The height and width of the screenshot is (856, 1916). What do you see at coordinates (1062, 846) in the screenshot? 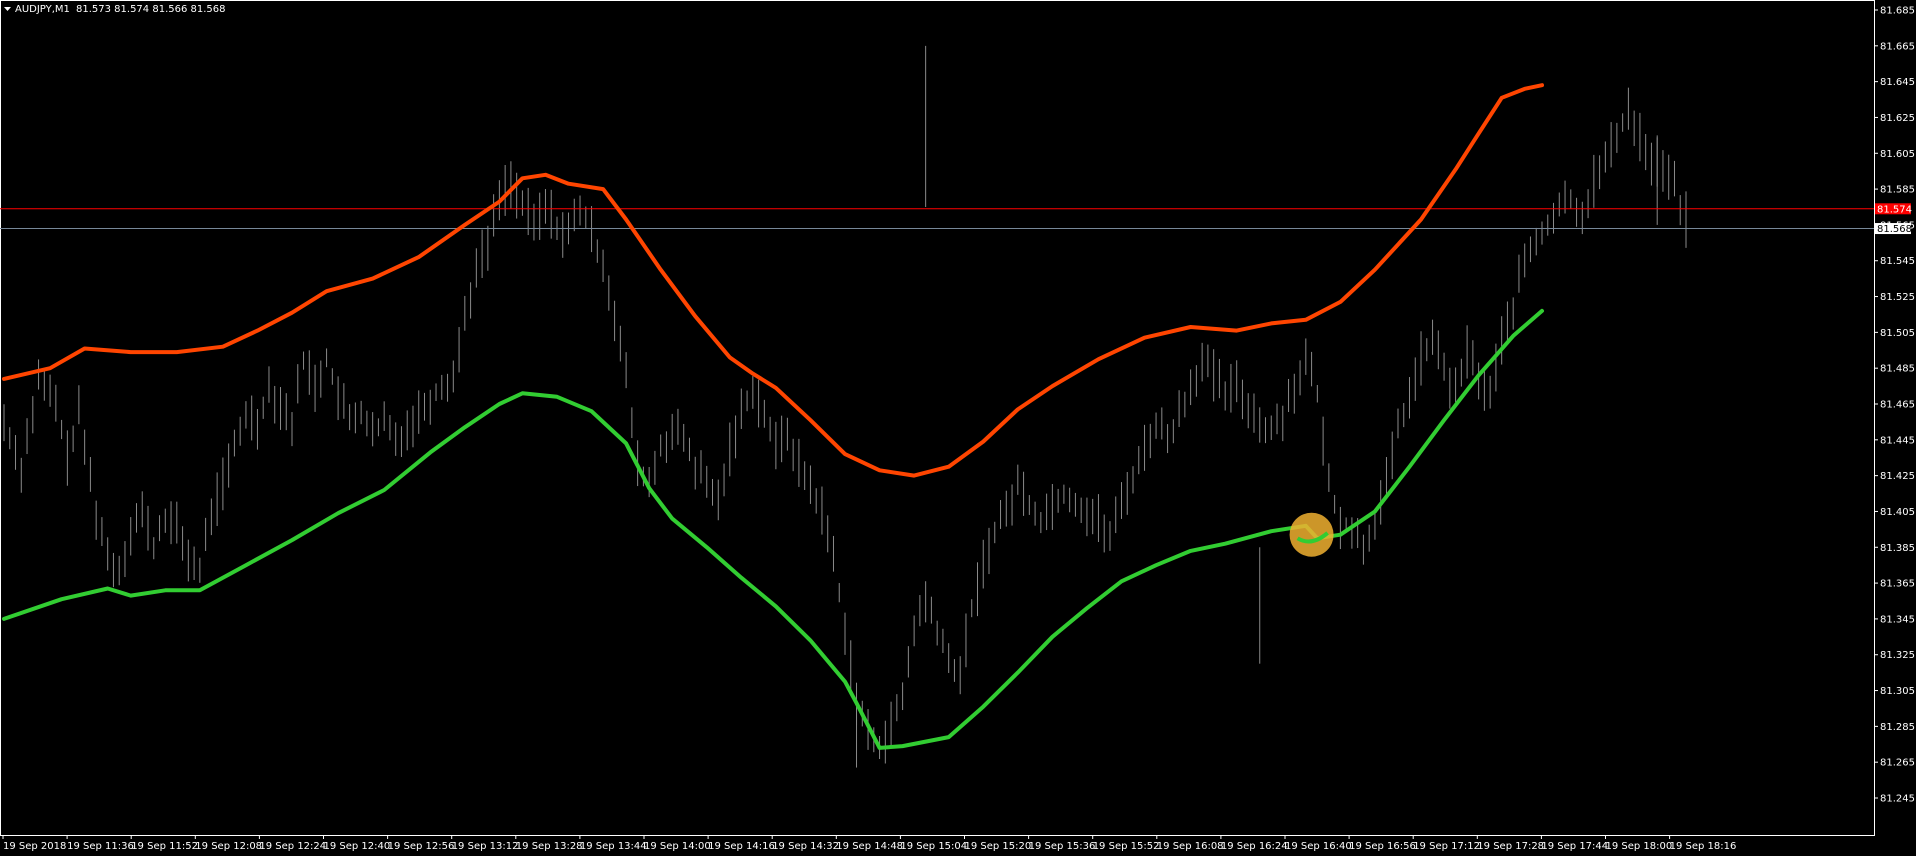
I see `x-tick-label: 19 Sep 15:36` at bounding box center [1062, 846].